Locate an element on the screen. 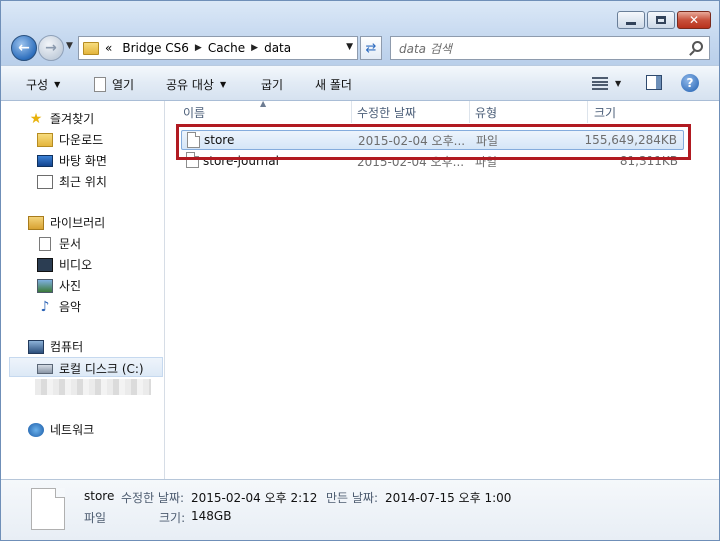 This screenshot has width=720, height=541. sidebar-item-music: ♪ 음악 is located at coordinates (59, 306).